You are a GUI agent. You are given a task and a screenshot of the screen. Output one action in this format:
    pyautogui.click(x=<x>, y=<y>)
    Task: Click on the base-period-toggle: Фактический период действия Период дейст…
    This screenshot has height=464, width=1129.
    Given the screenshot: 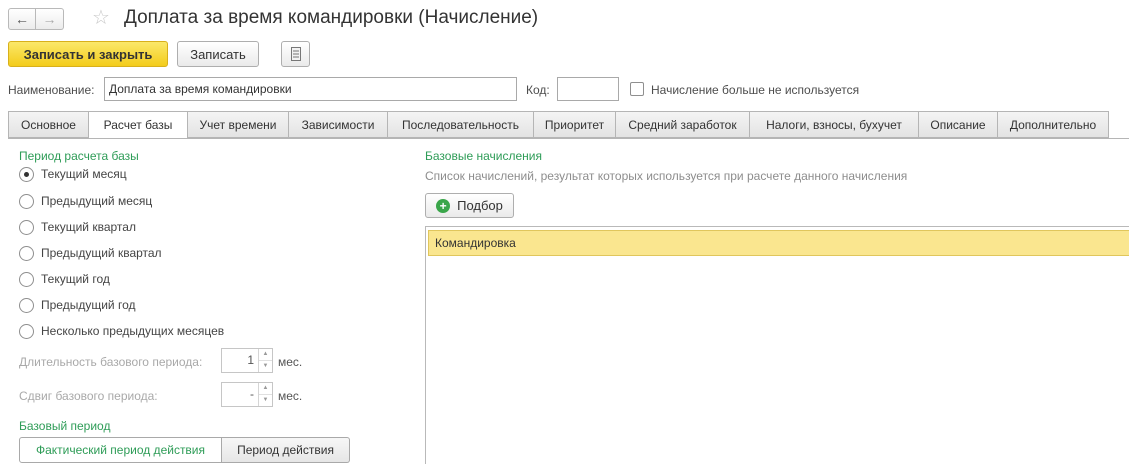 What is the action you would take?
    pyautogui.click(x=184, y=450)
    